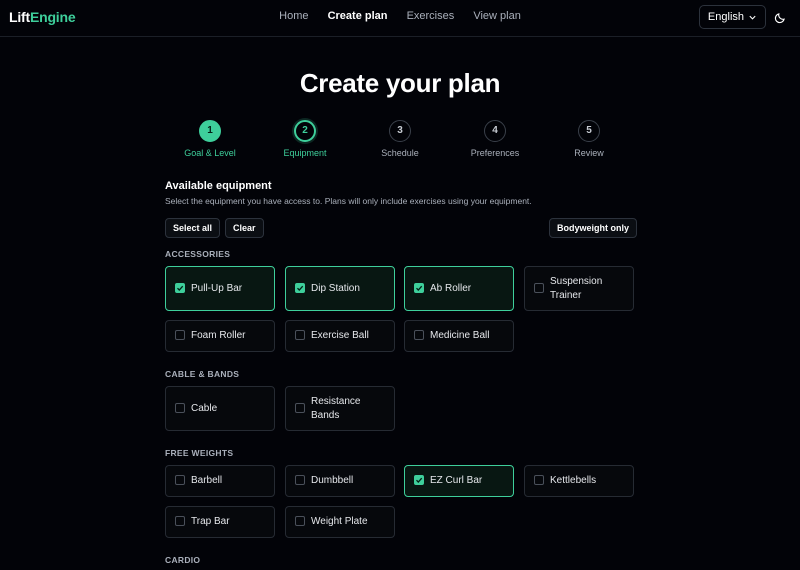 The height and width of the screenshot is (570, 800). What do you see at coordinates (358, 16) in the screenshot?
I see `nav-create-plan: Create plan` at bounding box center [358, 16].